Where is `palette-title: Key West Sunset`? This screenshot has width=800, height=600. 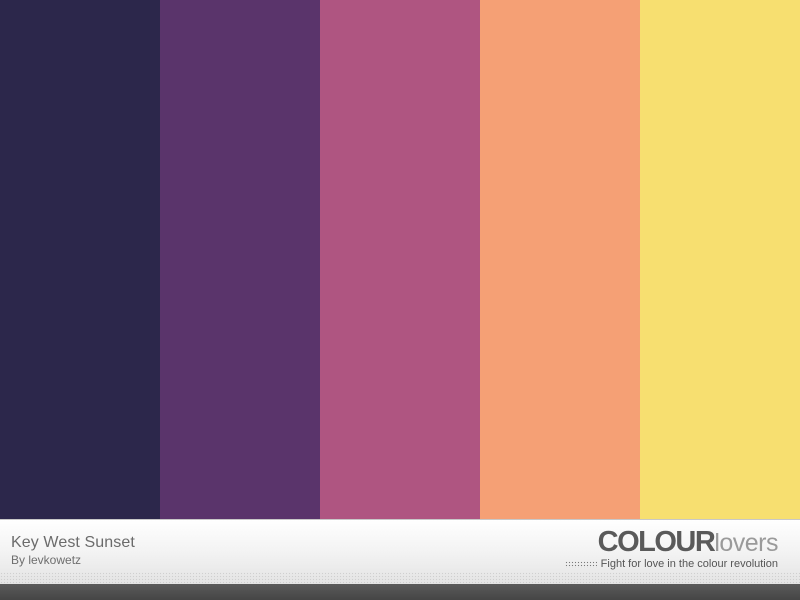 palette-title: Key West Sunset is located at coordinates (73, 542).